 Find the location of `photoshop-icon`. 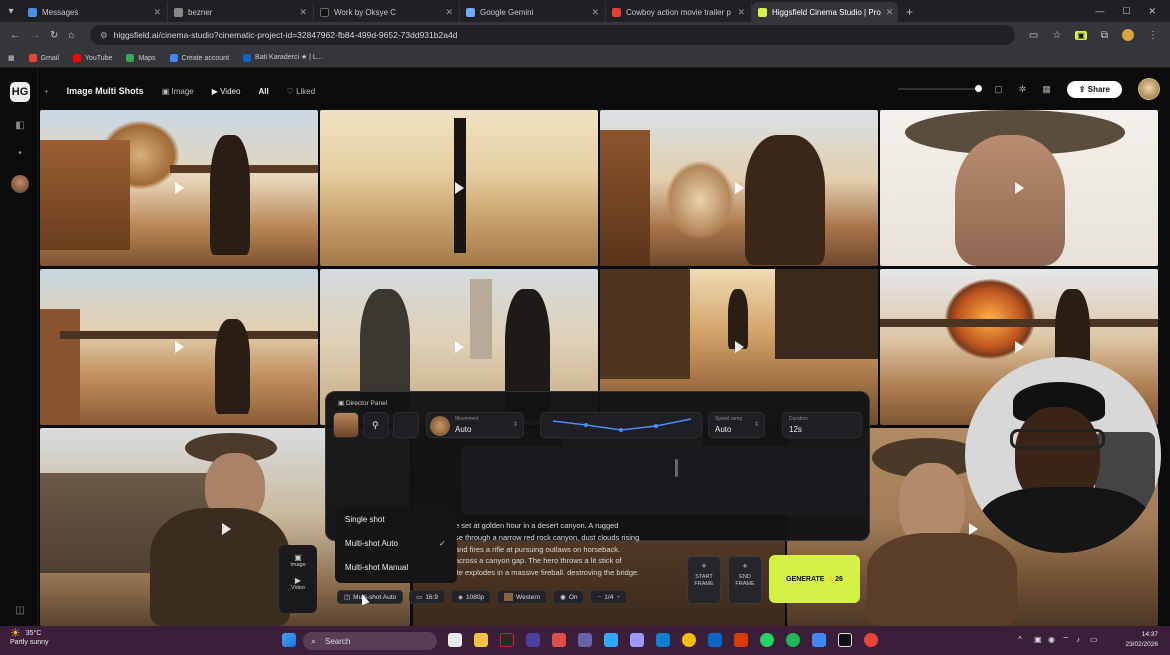

photoshop-icon is located at coordinates (611, 640).